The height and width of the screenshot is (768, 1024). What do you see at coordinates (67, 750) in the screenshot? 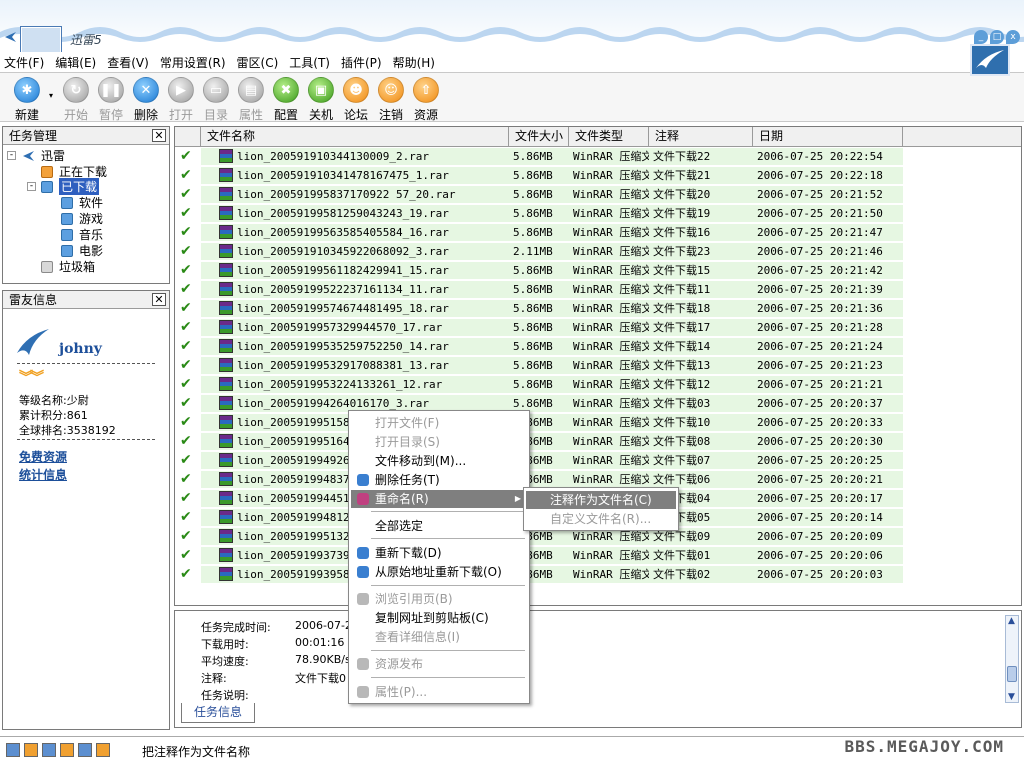
I see `status-chat-icon` at bounding box center [67, 750].